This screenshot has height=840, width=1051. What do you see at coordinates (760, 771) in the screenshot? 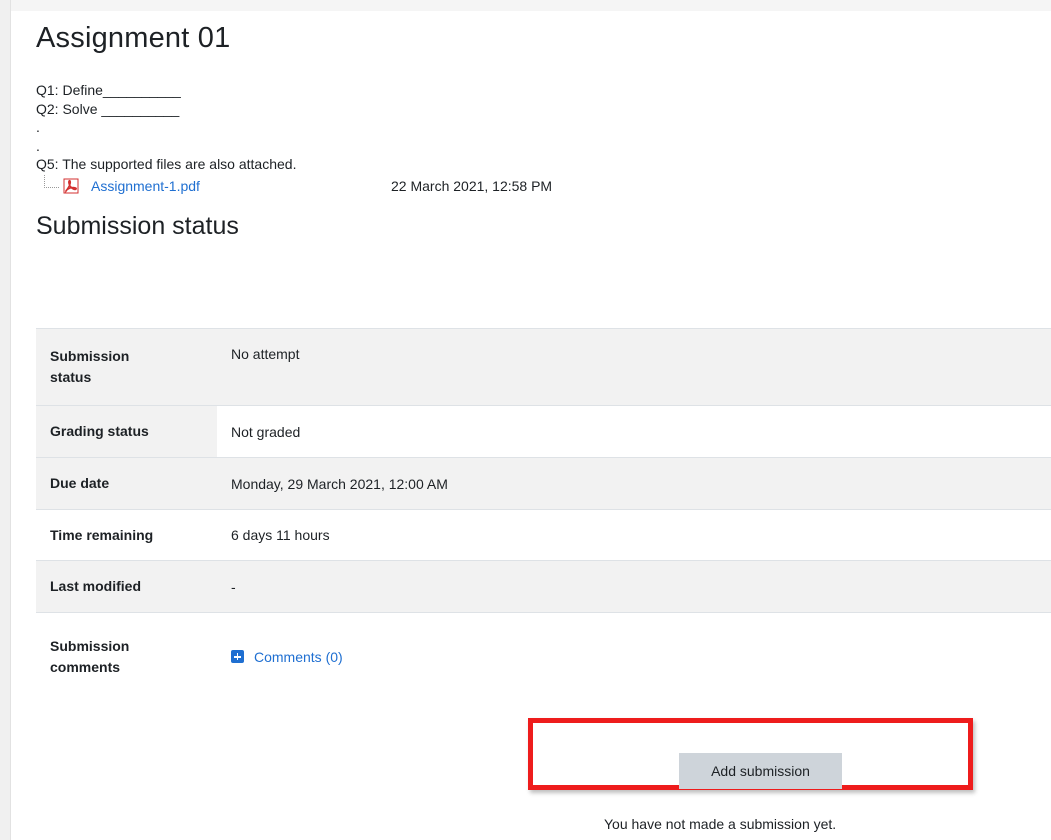
I see `add-submission-button: Add submission` at bounding box center [760, 771].